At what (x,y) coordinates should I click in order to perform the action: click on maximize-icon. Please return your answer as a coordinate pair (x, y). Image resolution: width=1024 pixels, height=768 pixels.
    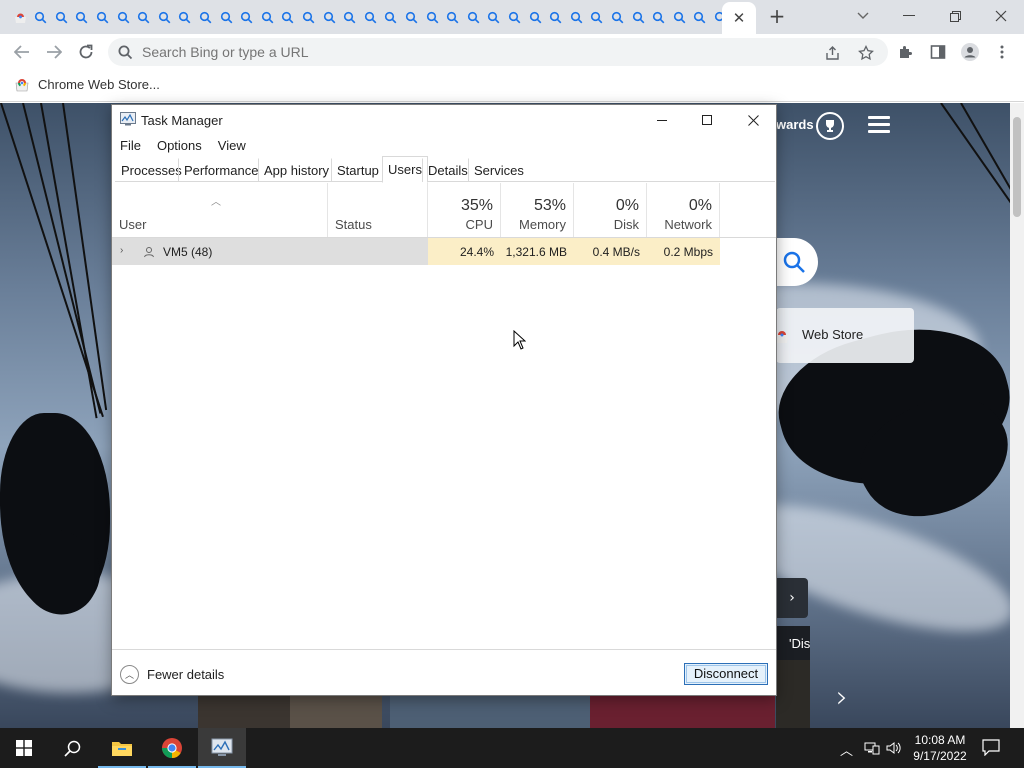
    Looking at the image, I should click on (707, 120).